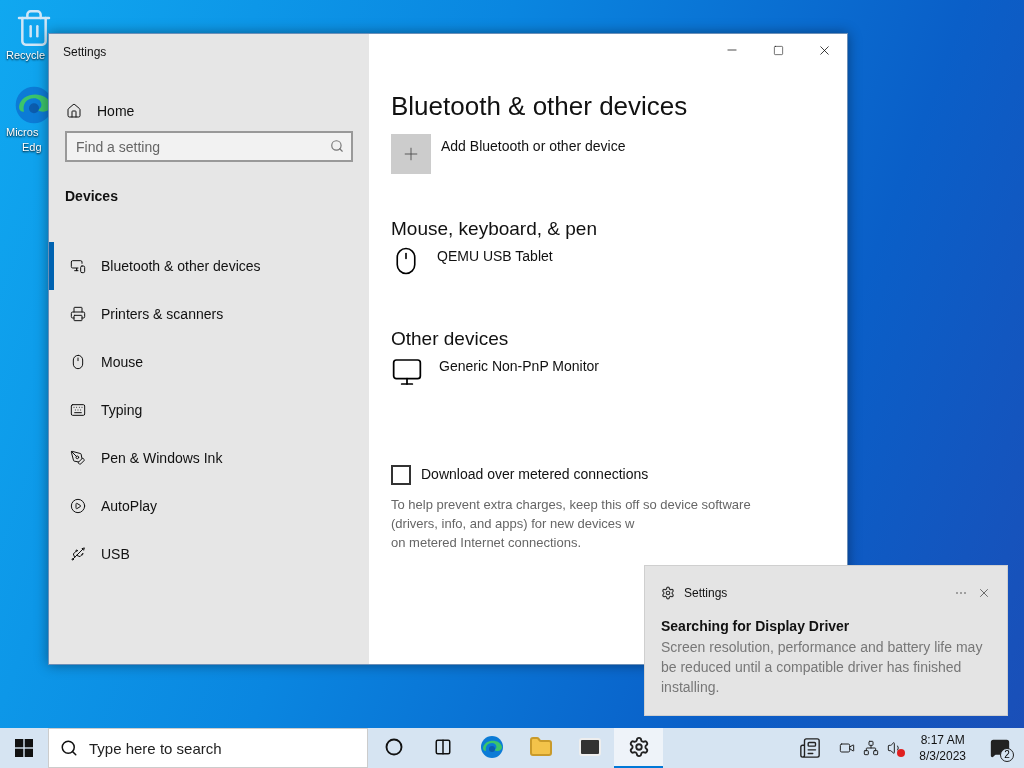  What do you see at coordinates (540, 106) in the screenshot?
I see `page-title: Bluetooth & other devices` at bounding box center [540, 106].